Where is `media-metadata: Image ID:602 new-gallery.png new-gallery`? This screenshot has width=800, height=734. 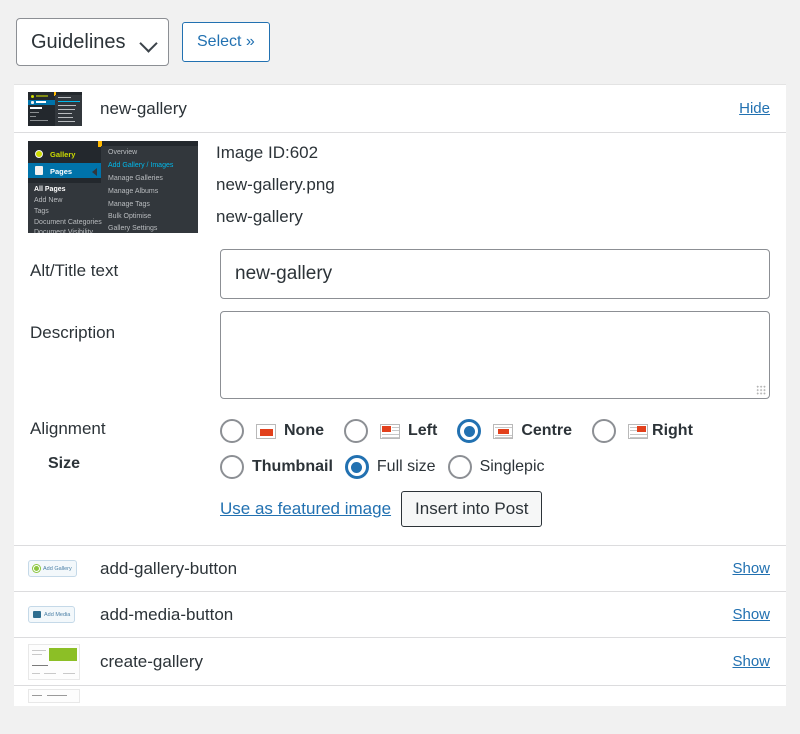 media-metadata: Image ID:602 new-gallery.png new-gallery is located at coordinates (266, 187).